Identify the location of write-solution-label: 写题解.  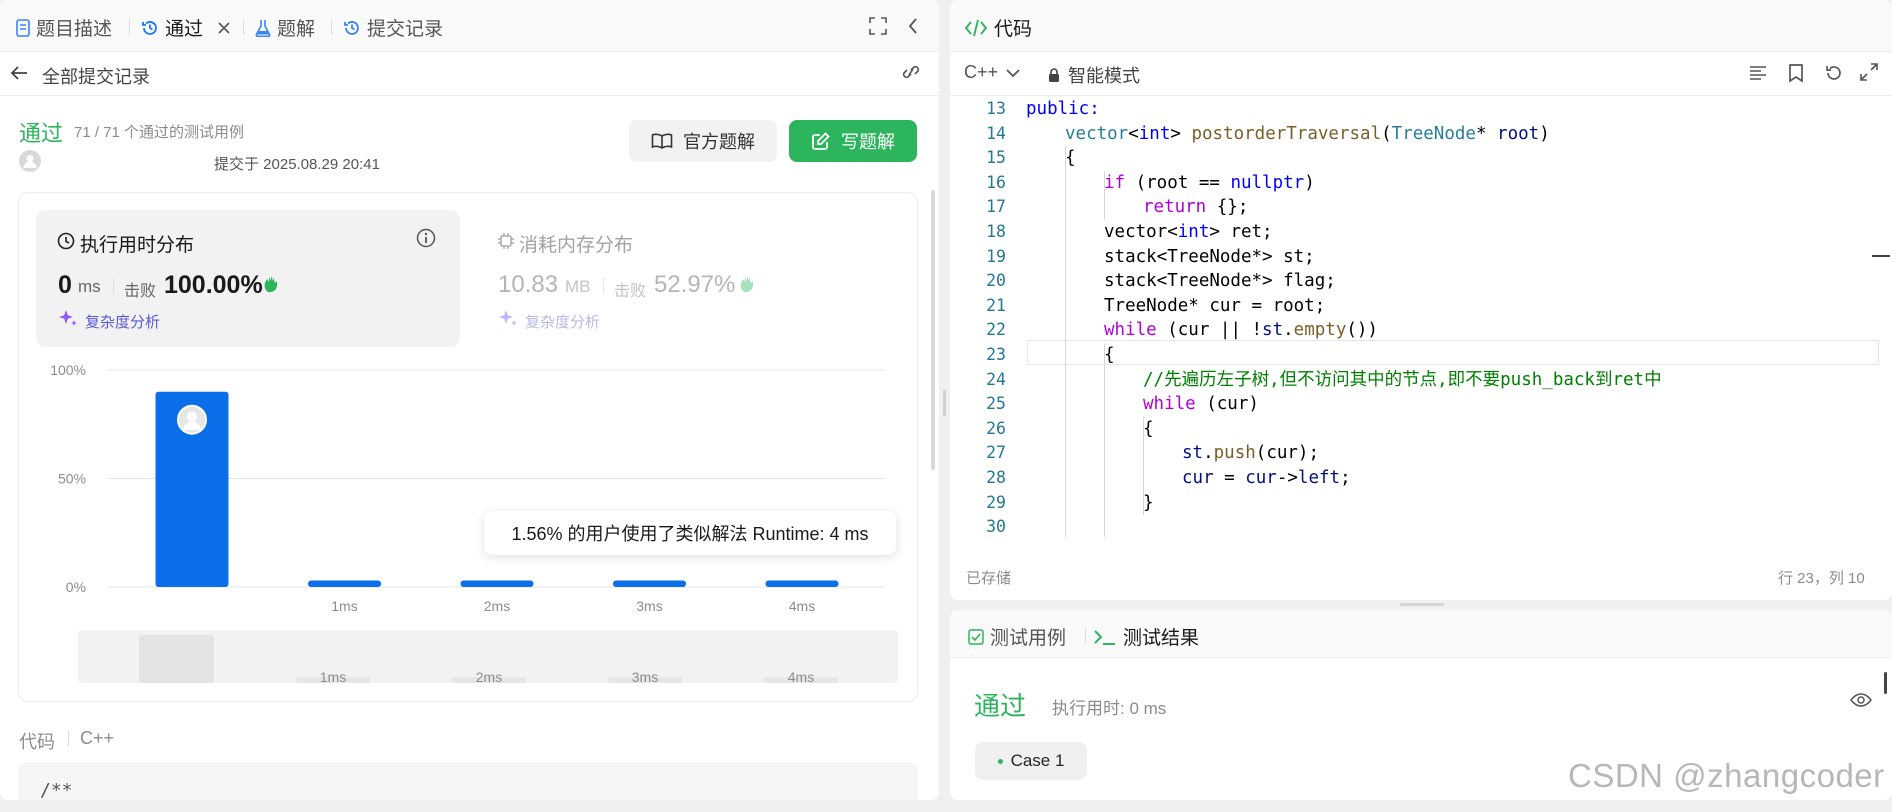
(868, 142).